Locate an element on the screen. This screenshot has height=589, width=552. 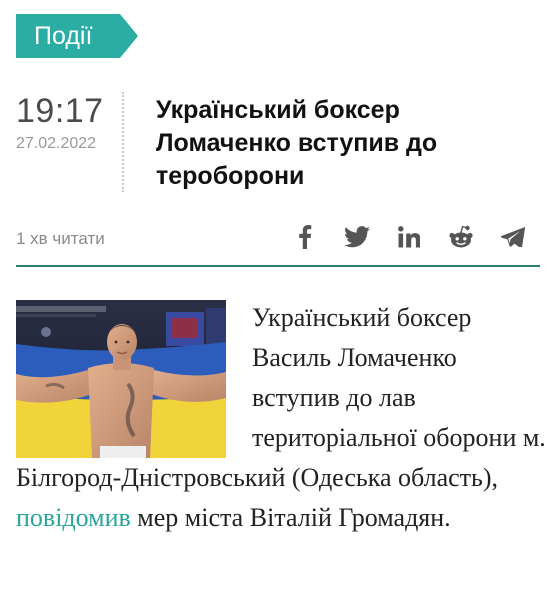
article-text-part-2: мер міста Віталій Громадян. is located at coordinates (290, 517).